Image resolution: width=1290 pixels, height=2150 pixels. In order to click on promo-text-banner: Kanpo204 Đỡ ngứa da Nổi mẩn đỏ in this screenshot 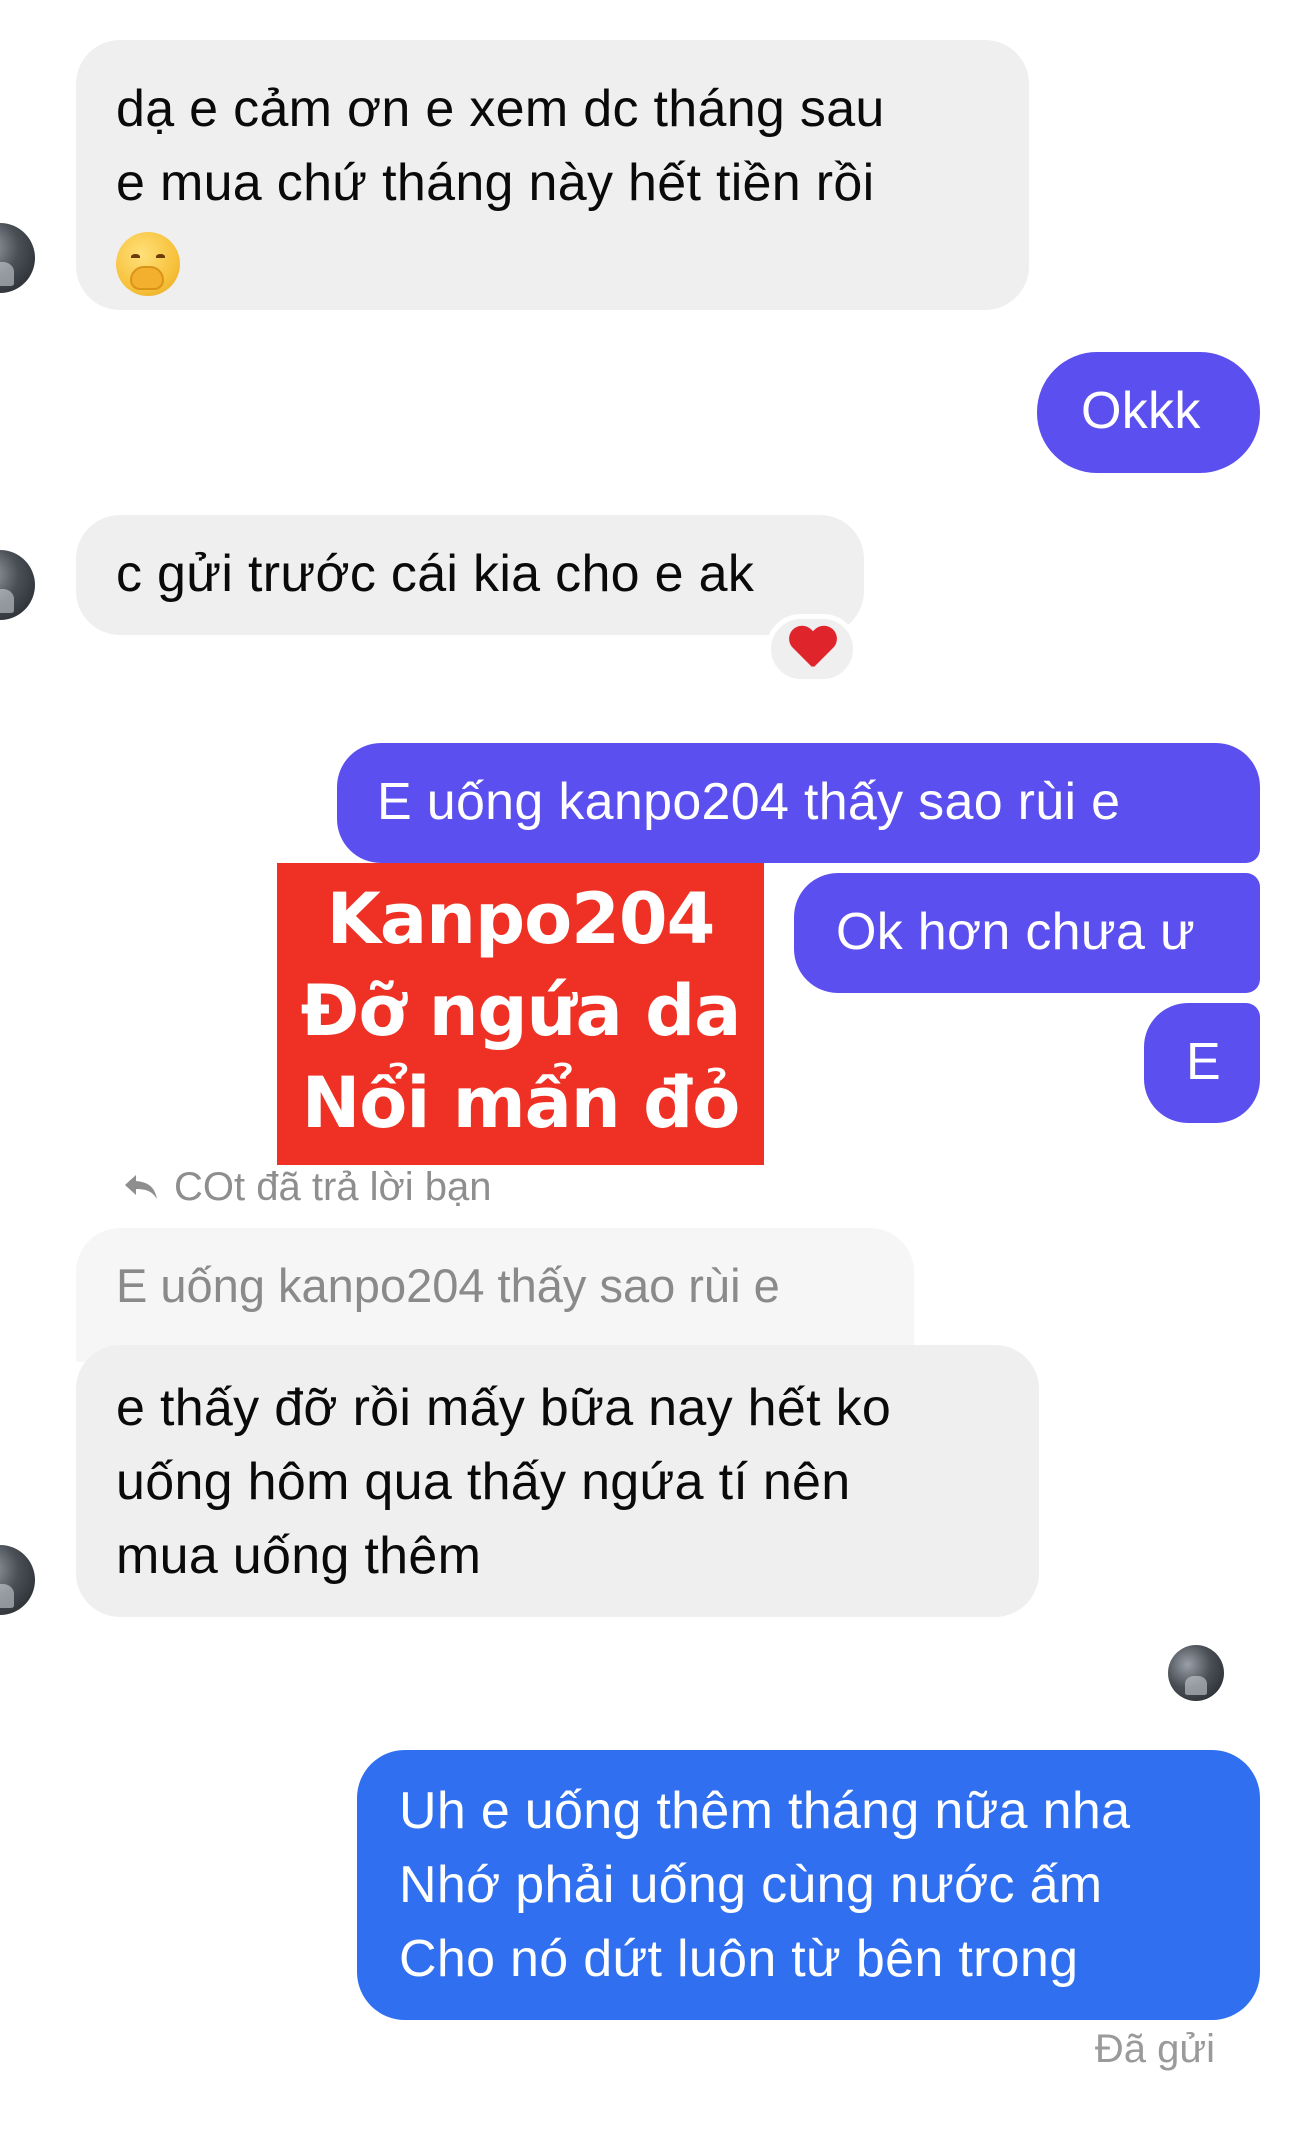, I will do `click(520, 1014)`.